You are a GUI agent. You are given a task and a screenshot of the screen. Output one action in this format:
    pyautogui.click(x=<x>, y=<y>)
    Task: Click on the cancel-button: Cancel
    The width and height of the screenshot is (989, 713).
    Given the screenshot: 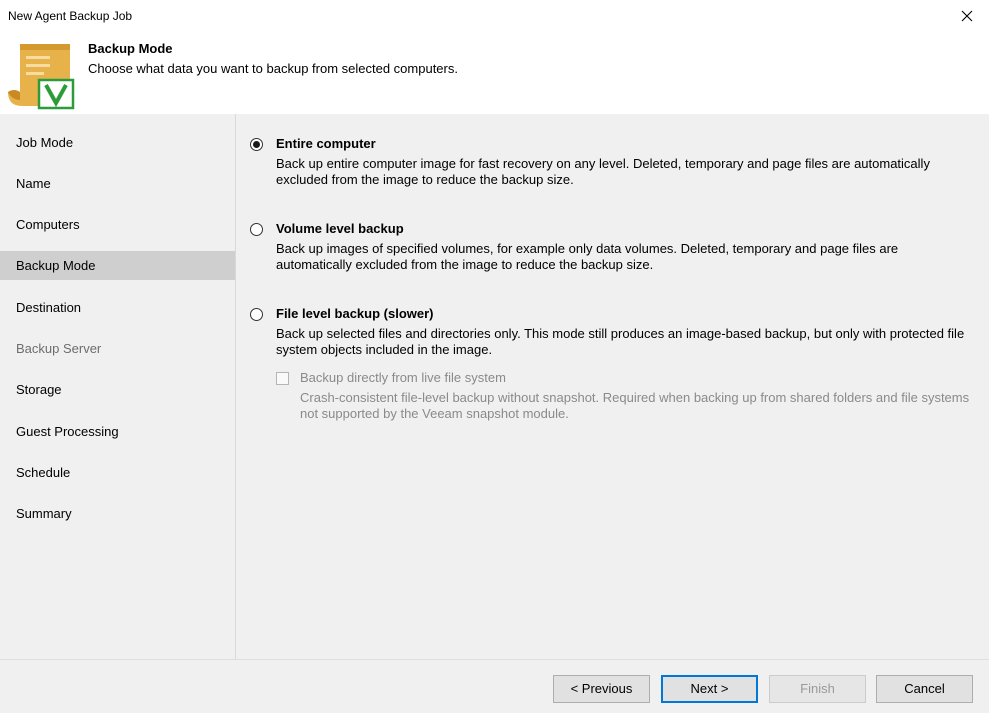 What is the action you would take?
    pyautogui.click(x=924, y=689)
    